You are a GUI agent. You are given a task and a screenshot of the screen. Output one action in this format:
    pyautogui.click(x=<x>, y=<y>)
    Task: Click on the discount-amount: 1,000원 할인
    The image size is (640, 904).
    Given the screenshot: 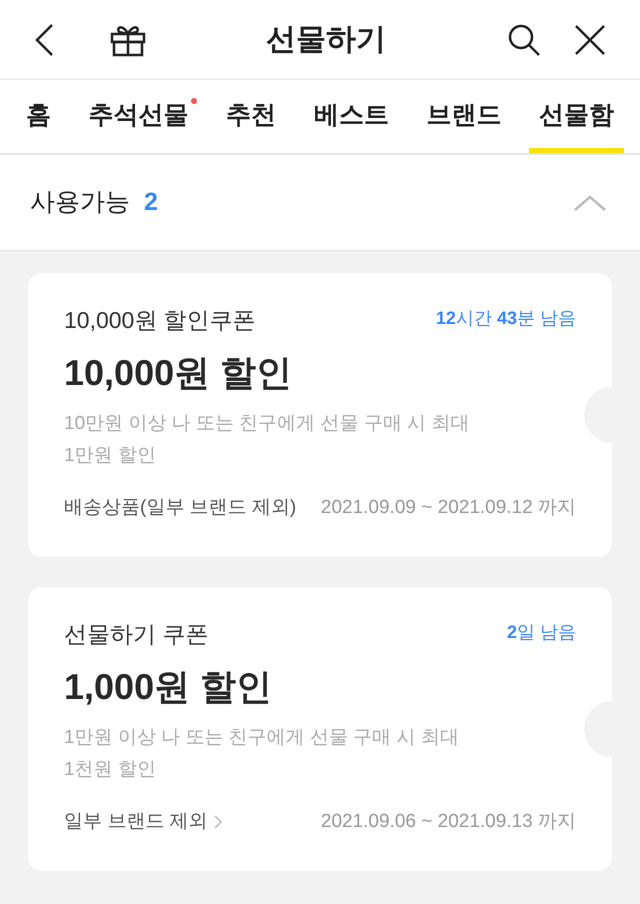 What is the action you would take?
    pyautogui.click(x=169, y=686)
    